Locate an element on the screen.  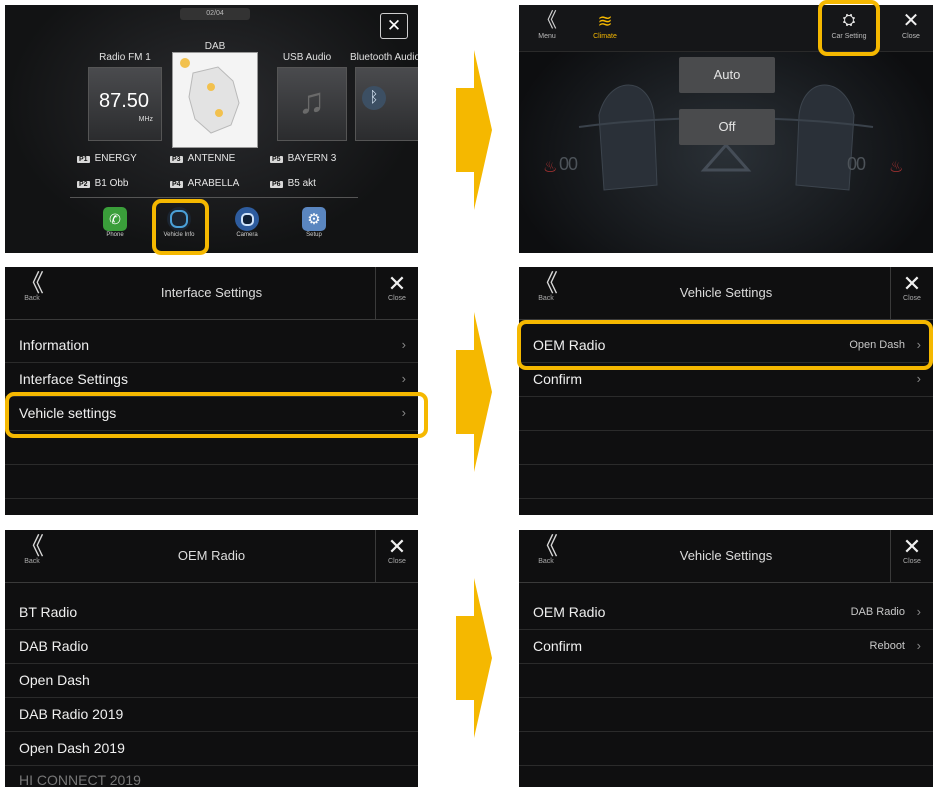
preset-name: ANTENNE is located at coordinates (211, 158).